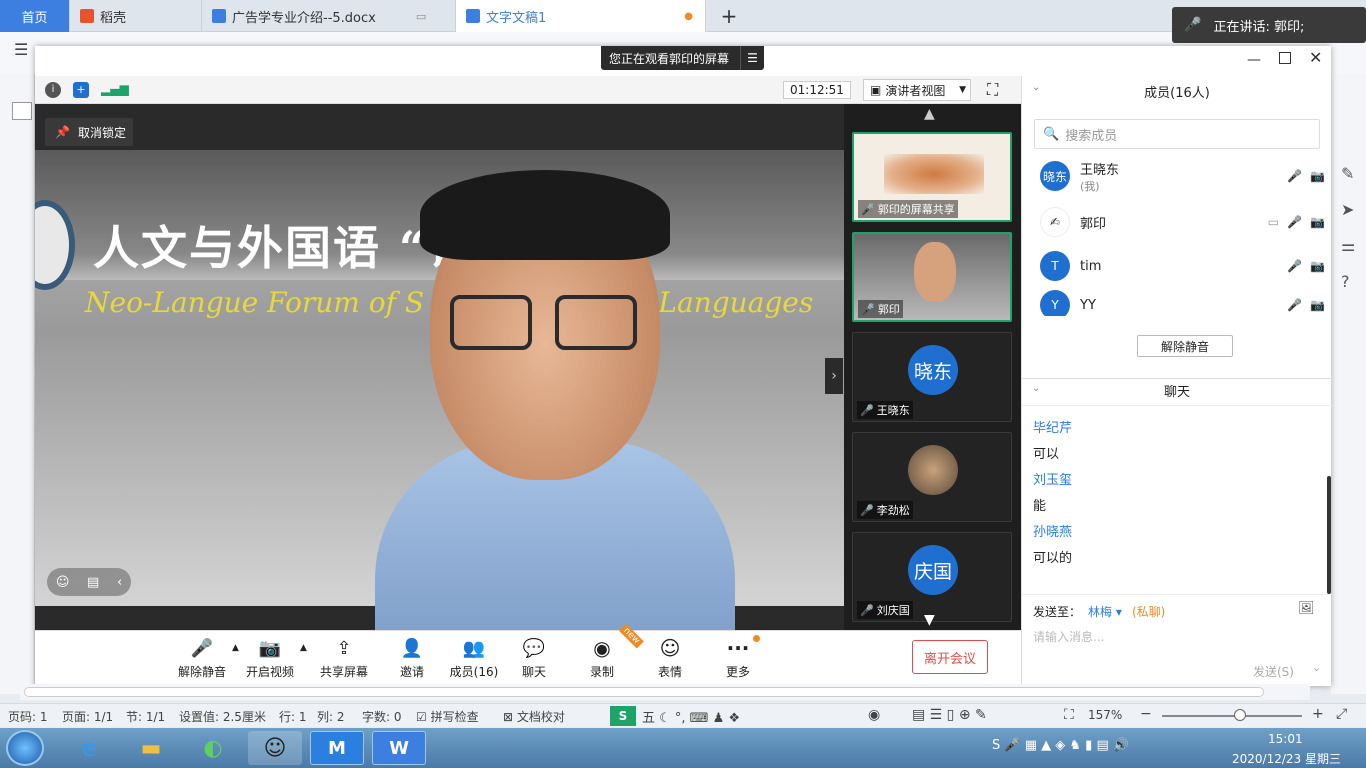  I want to click on send-button: 发送(S), so click(1273, 671).